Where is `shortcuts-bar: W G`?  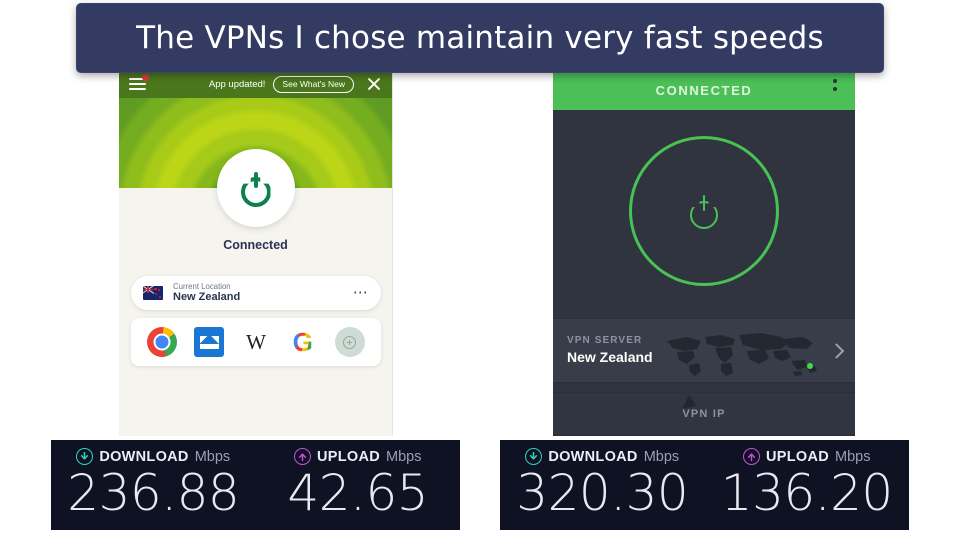
shortcuts-bar: W G is located at coordinates (256, 342).